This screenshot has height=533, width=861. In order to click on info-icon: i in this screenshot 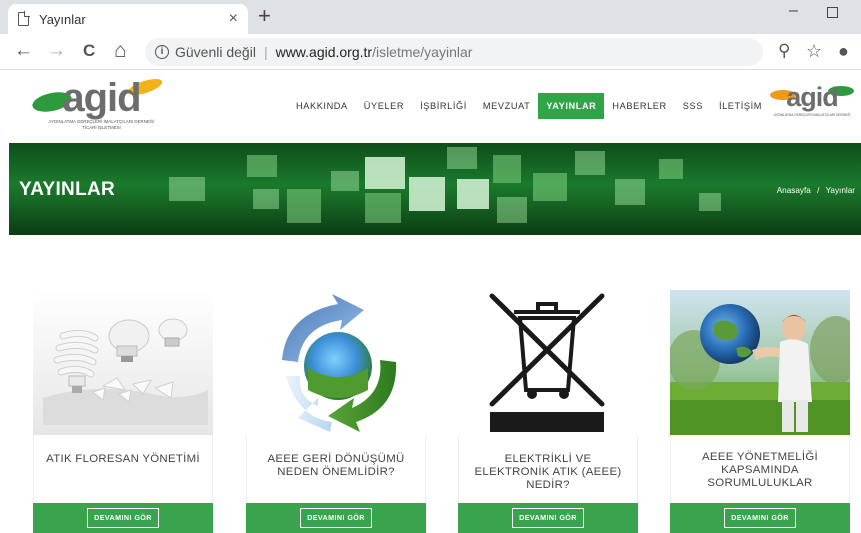, I will do `click(162, 52)`.